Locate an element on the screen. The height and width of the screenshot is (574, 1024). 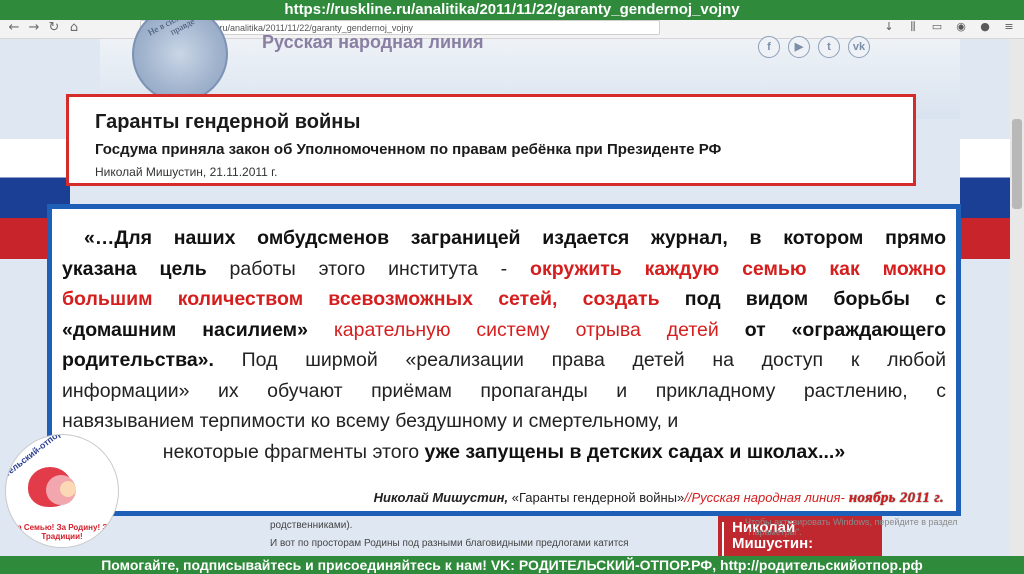
signature-source: Русская народная линия- is located at coordinates (768, 497).